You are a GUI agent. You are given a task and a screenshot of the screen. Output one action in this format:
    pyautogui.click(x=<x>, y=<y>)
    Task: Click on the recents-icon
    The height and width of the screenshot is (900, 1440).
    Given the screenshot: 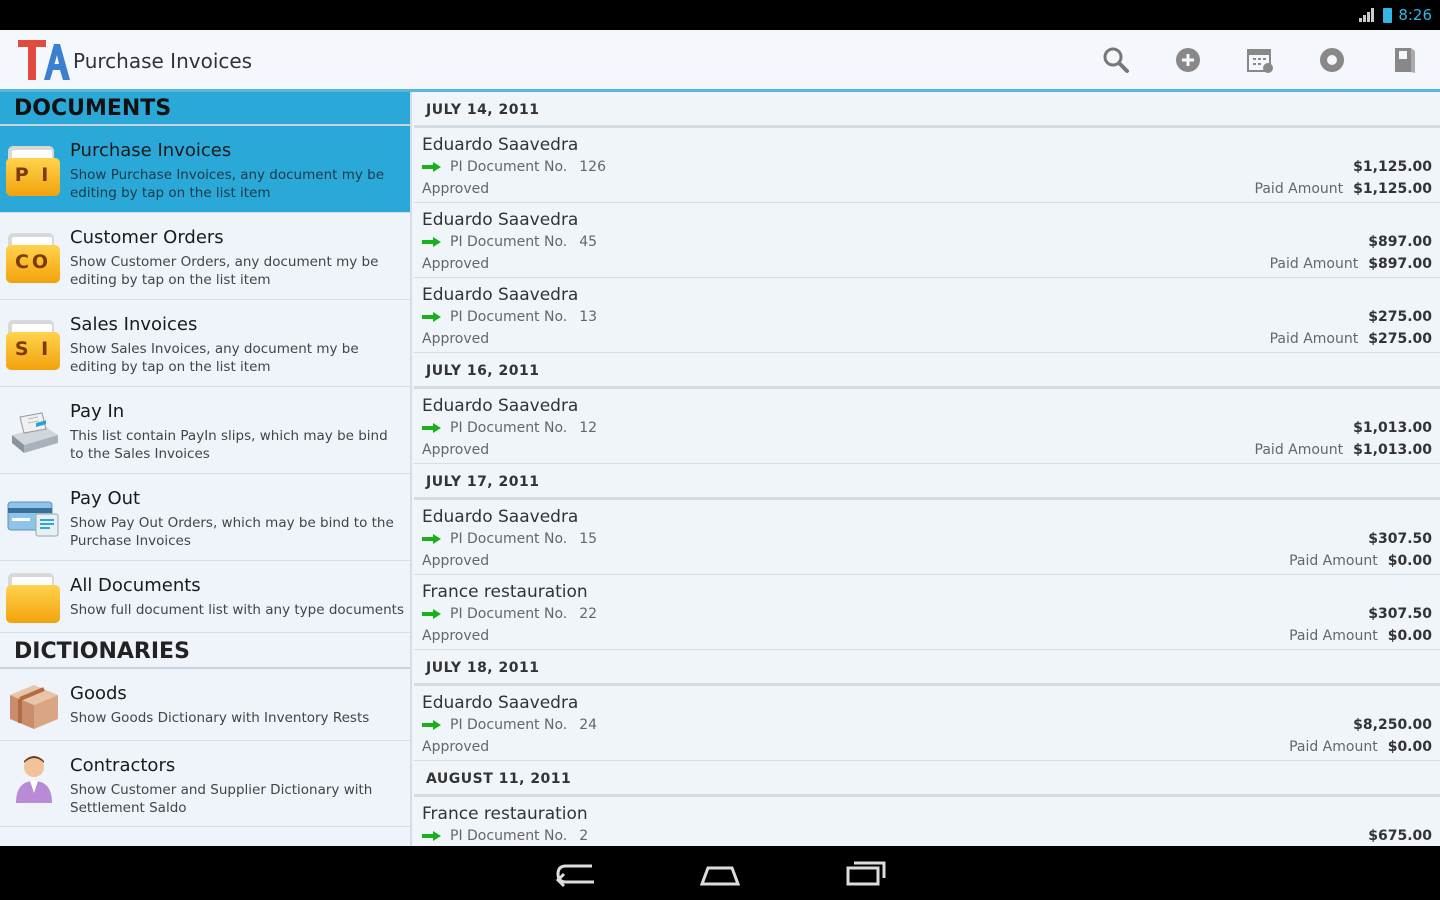 What is the action you would take?
    pyautogui.click(x=866, y=873)
    